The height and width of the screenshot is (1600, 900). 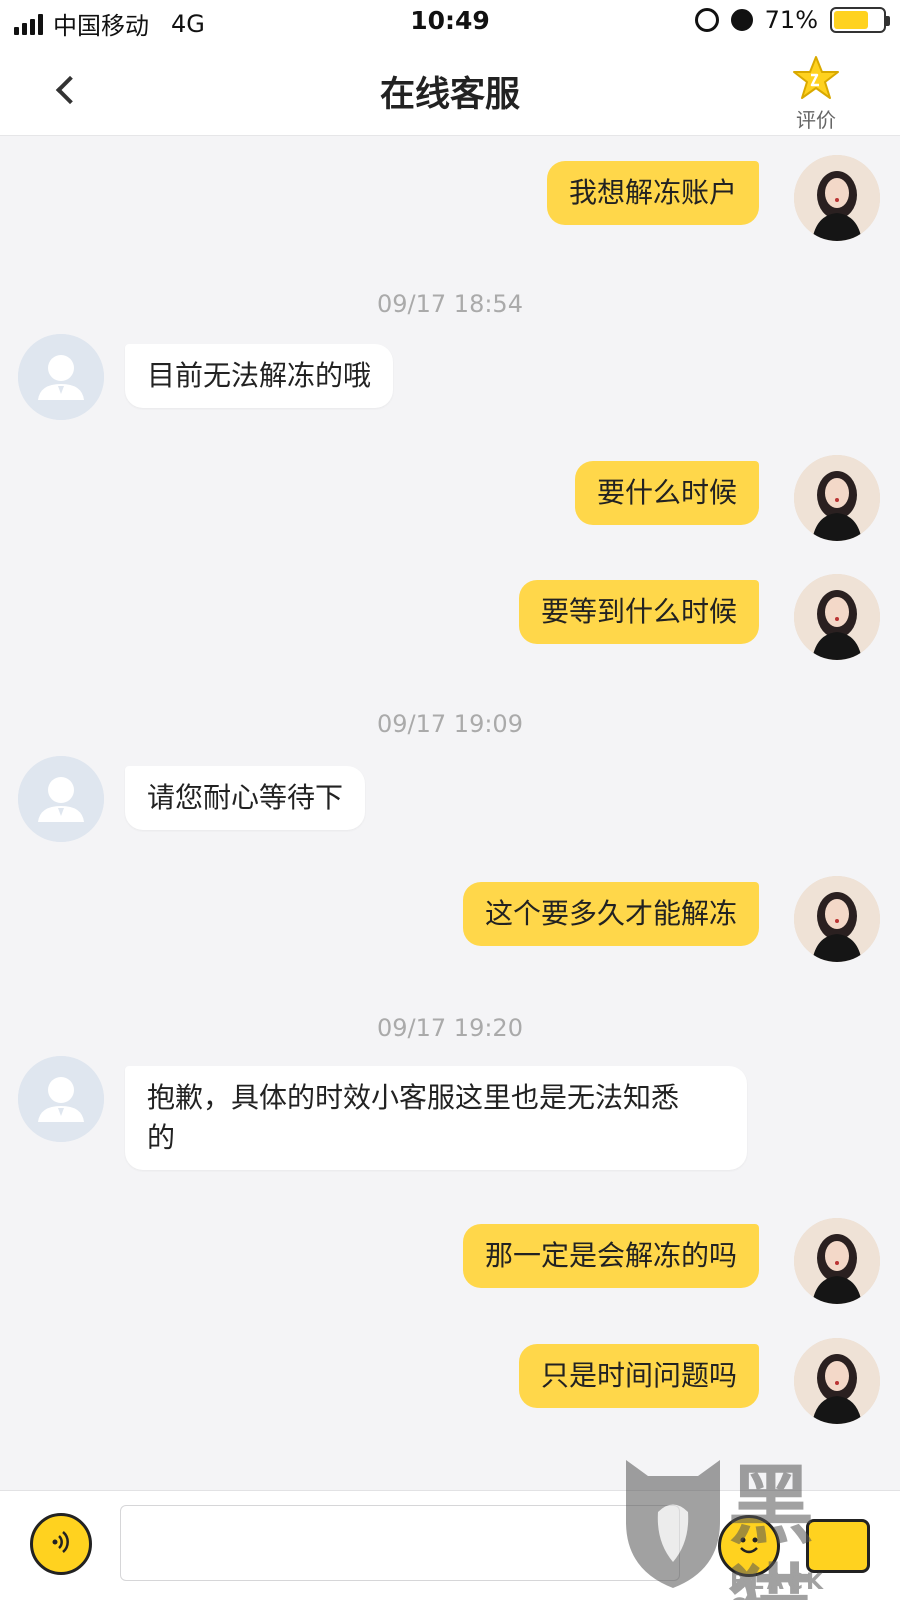 I want to click on input-bar, so click(x=450, y=1545).